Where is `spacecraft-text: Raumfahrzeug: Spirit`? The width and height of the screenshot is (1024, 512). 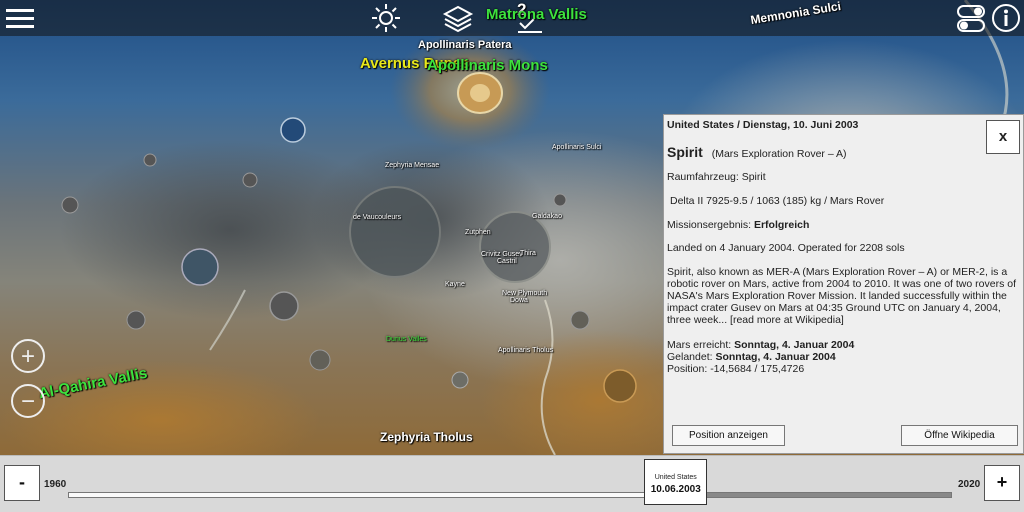 spacecraft-text: Raumfahrzeug: Spirit is located at coordinates (716, 177).